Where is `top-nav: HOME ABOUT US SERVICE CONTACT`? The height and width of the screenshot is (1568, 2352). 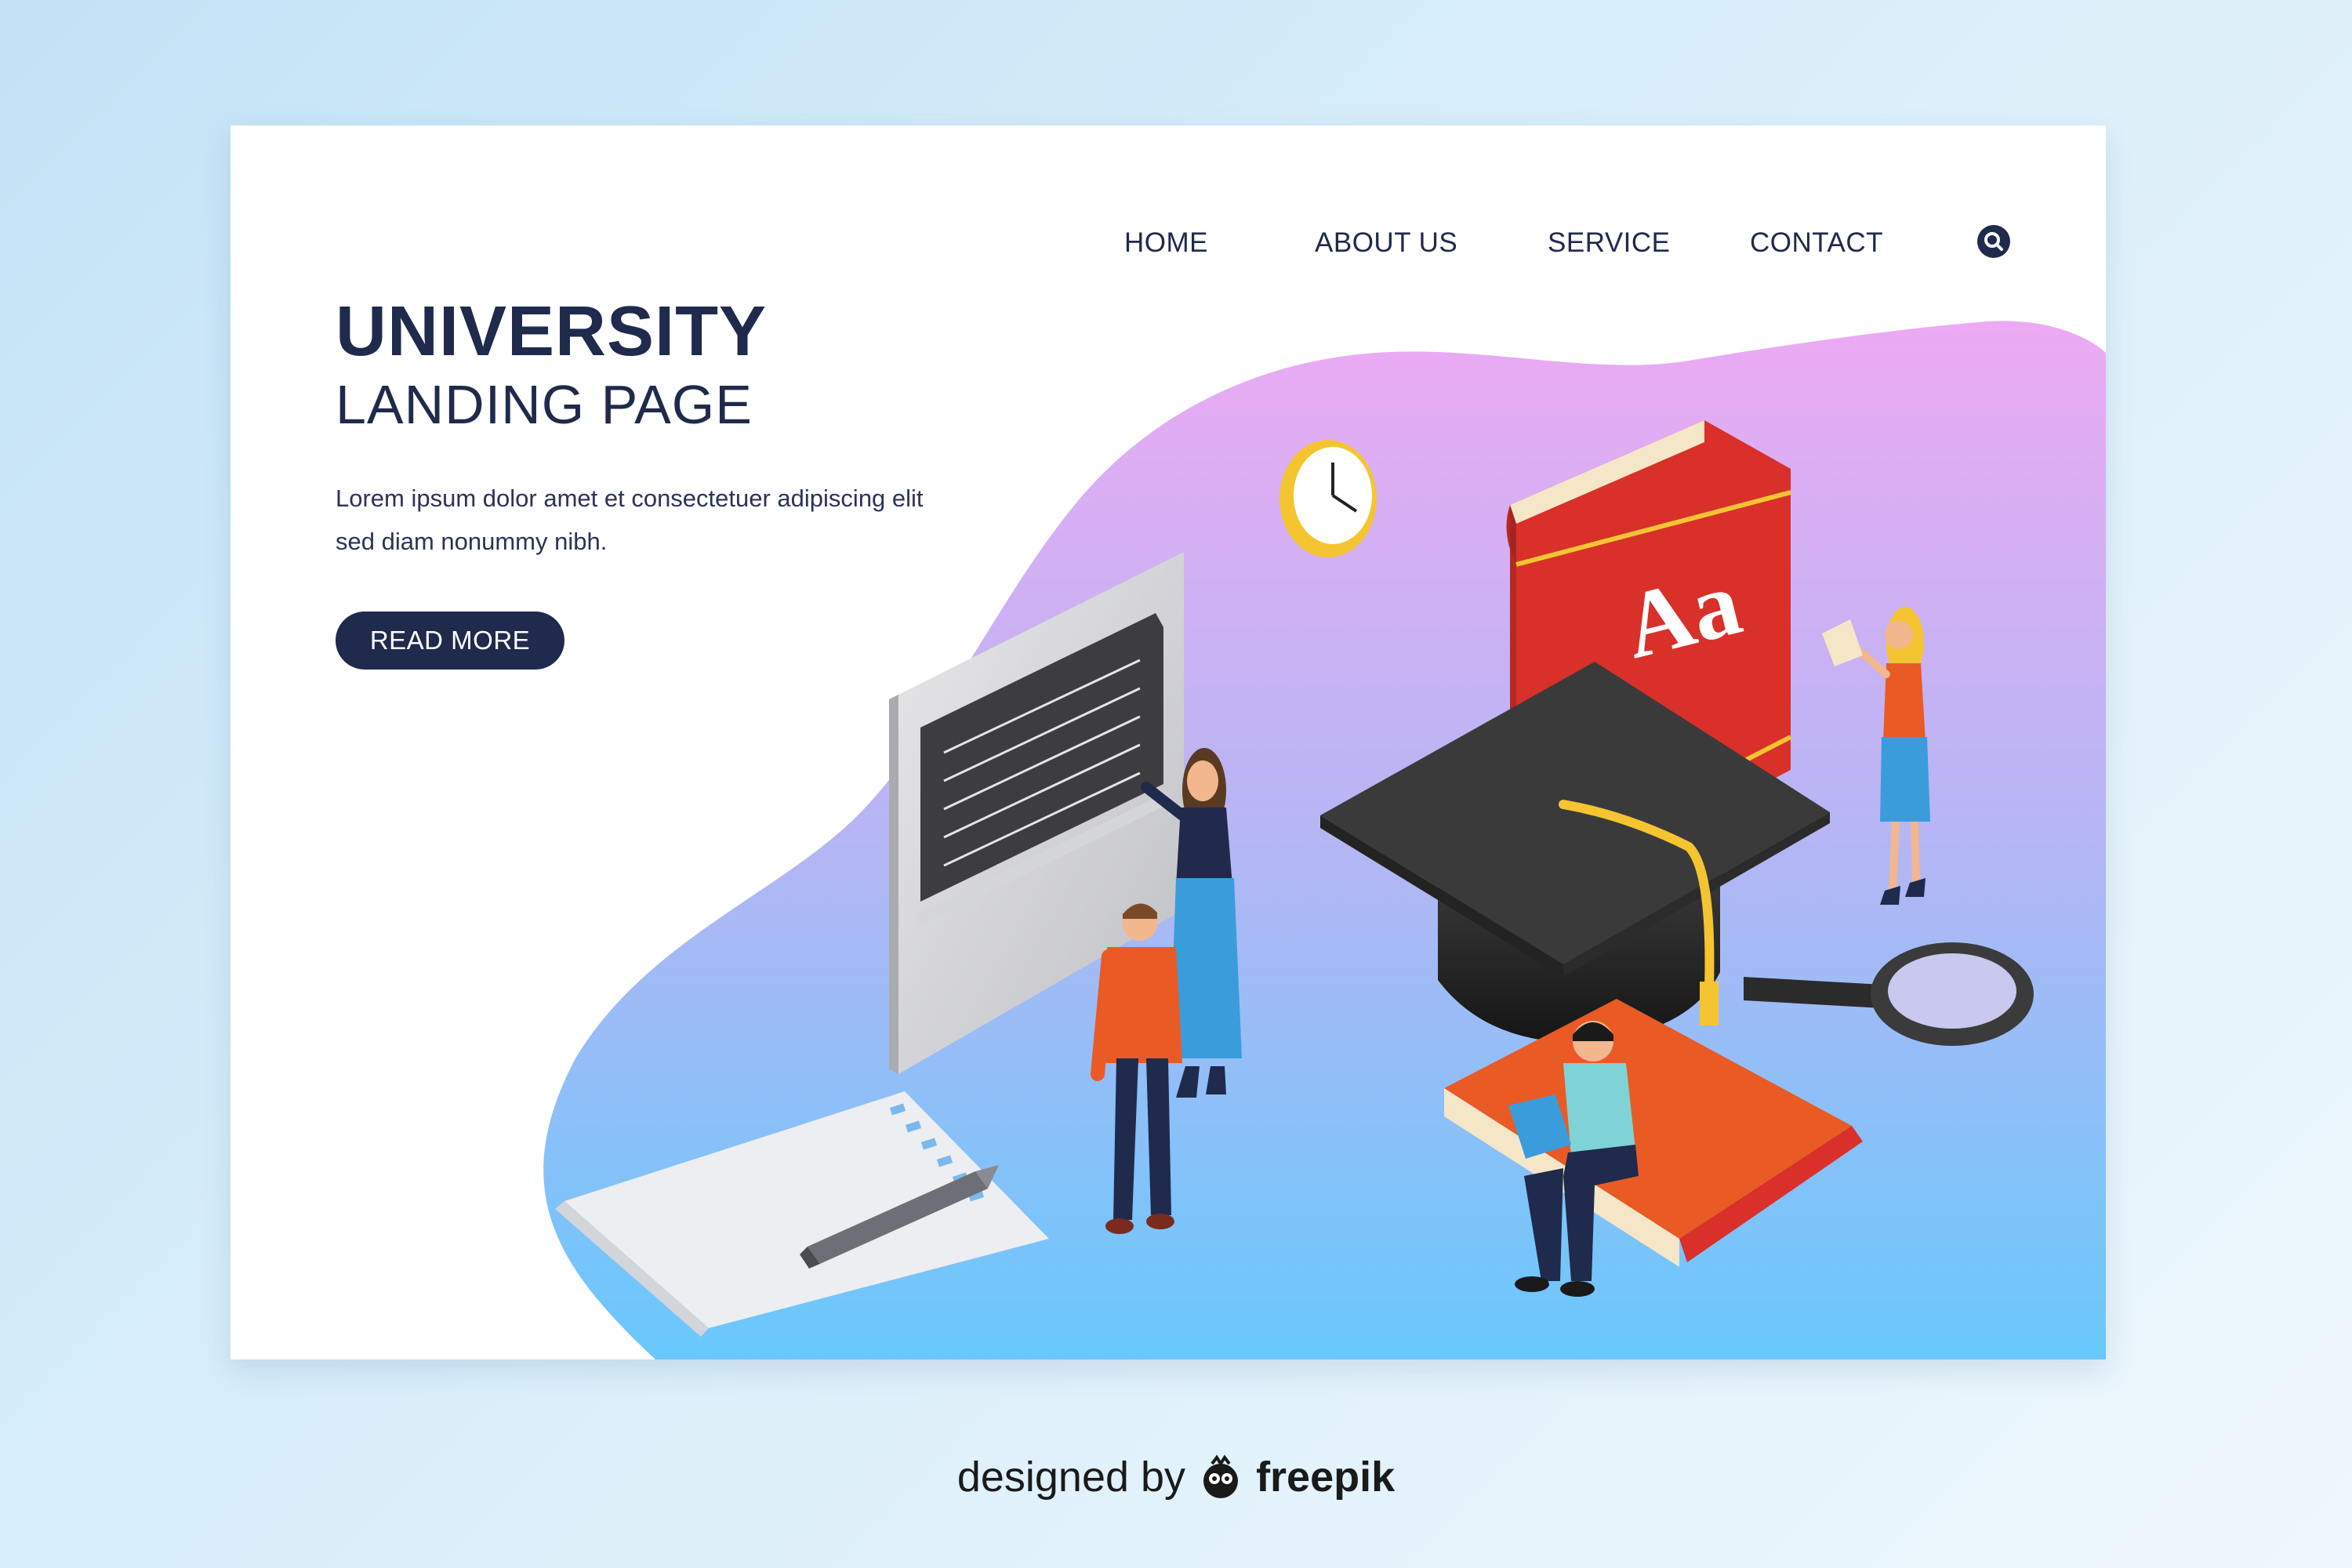
top-nav: HOME ABOUT US SERVICE CONTACT is located at coordinates (1168, 249).